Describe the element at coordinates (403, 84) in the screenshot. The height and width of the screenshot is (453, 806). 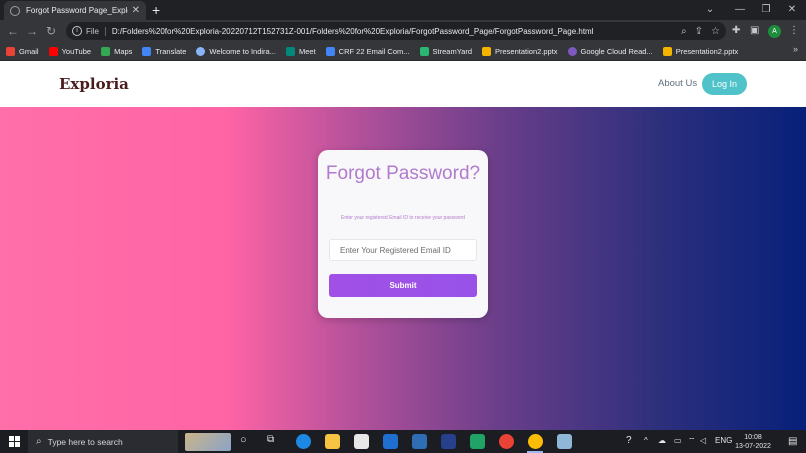
I see `site-header: Exploria About Us Log In` at that location.